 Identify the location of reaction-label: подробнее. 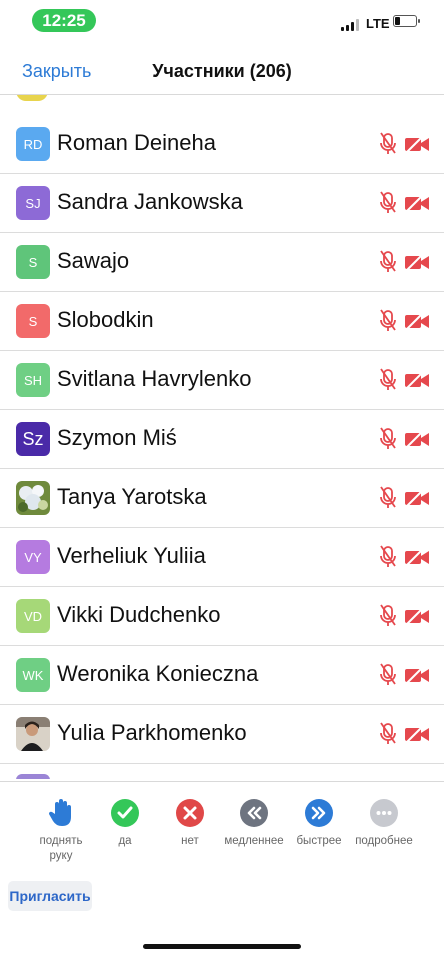
(384, 841).